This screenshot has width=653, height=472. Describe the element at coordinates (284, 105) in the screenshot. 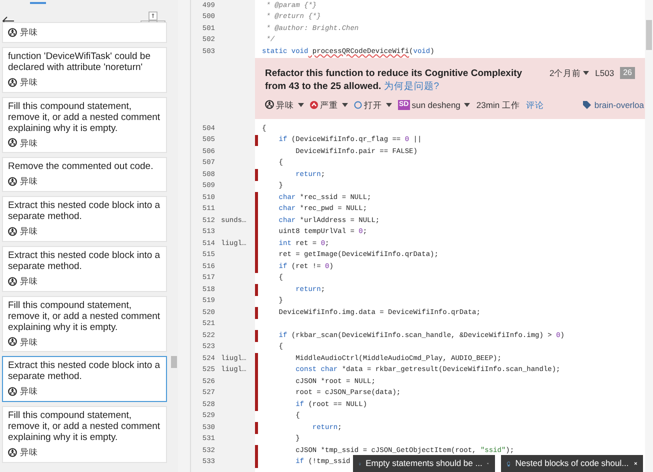

I see `type-dropdown: 异味` at that location.